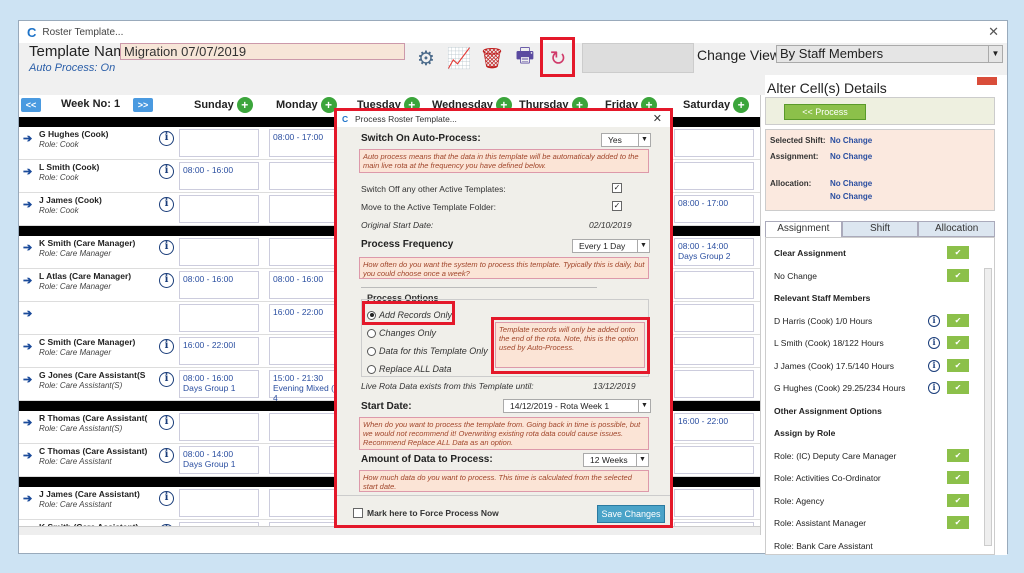 The image size is (1024, 573). Describe the element at coordinates (880, 229) in the screenshot. I see `tab-shift: Shift` at that location.